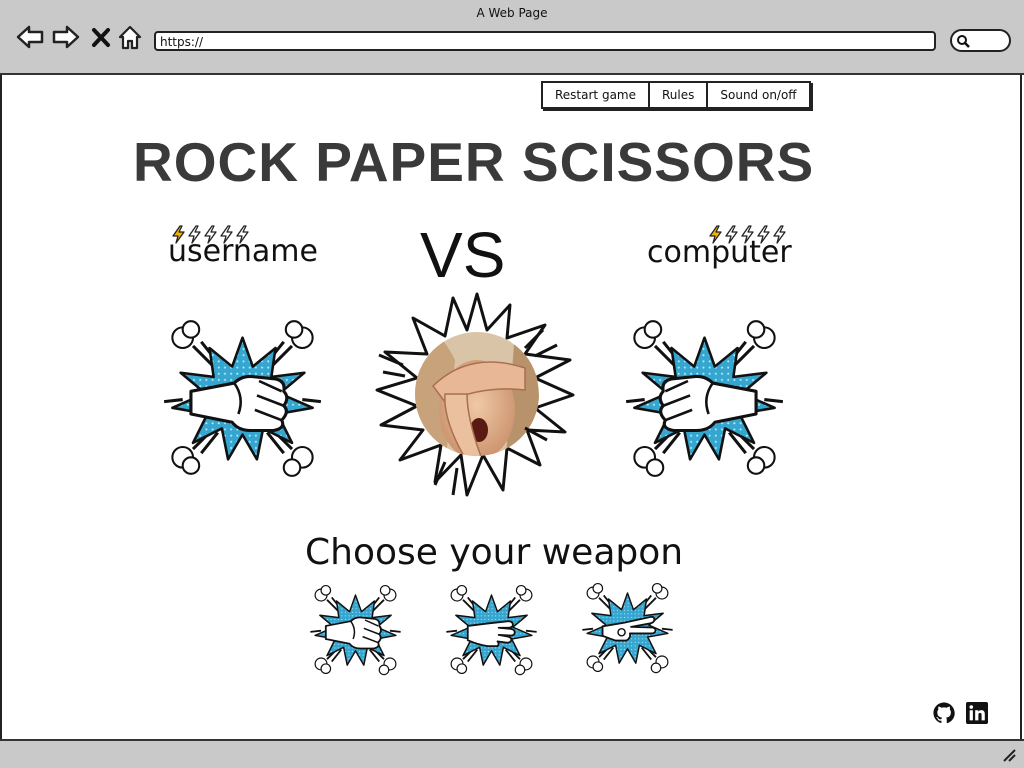  I want to click on linkedin-icon, so click(977, 713).